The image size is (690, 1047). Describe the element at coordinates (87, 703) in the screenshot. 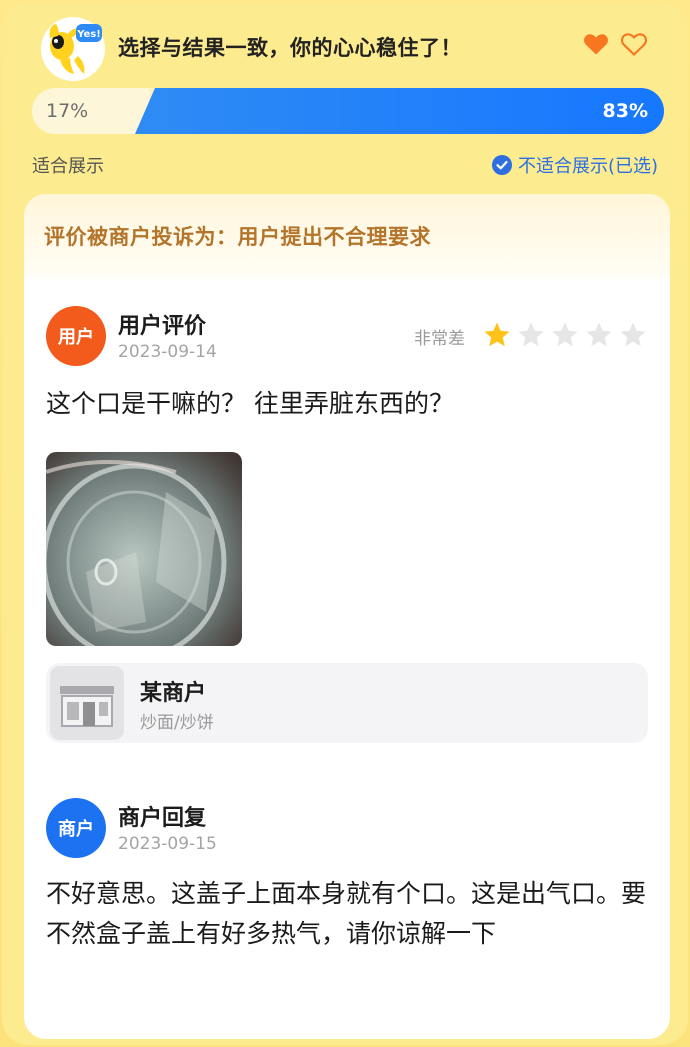

I see `storefront-icon` at that location.